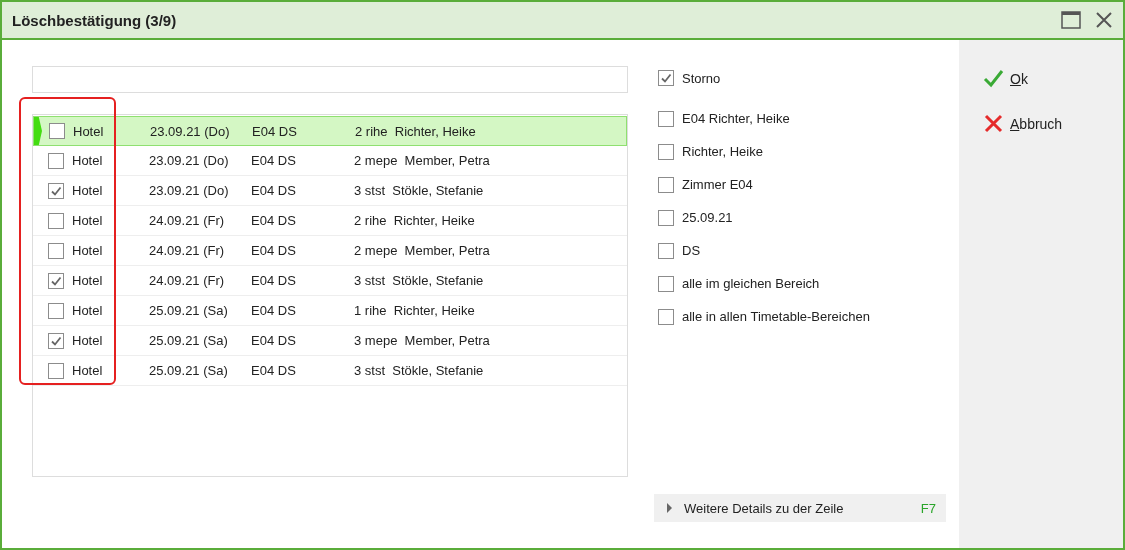  I want to click on option-label: Zimmer E04, so click(717, 184).